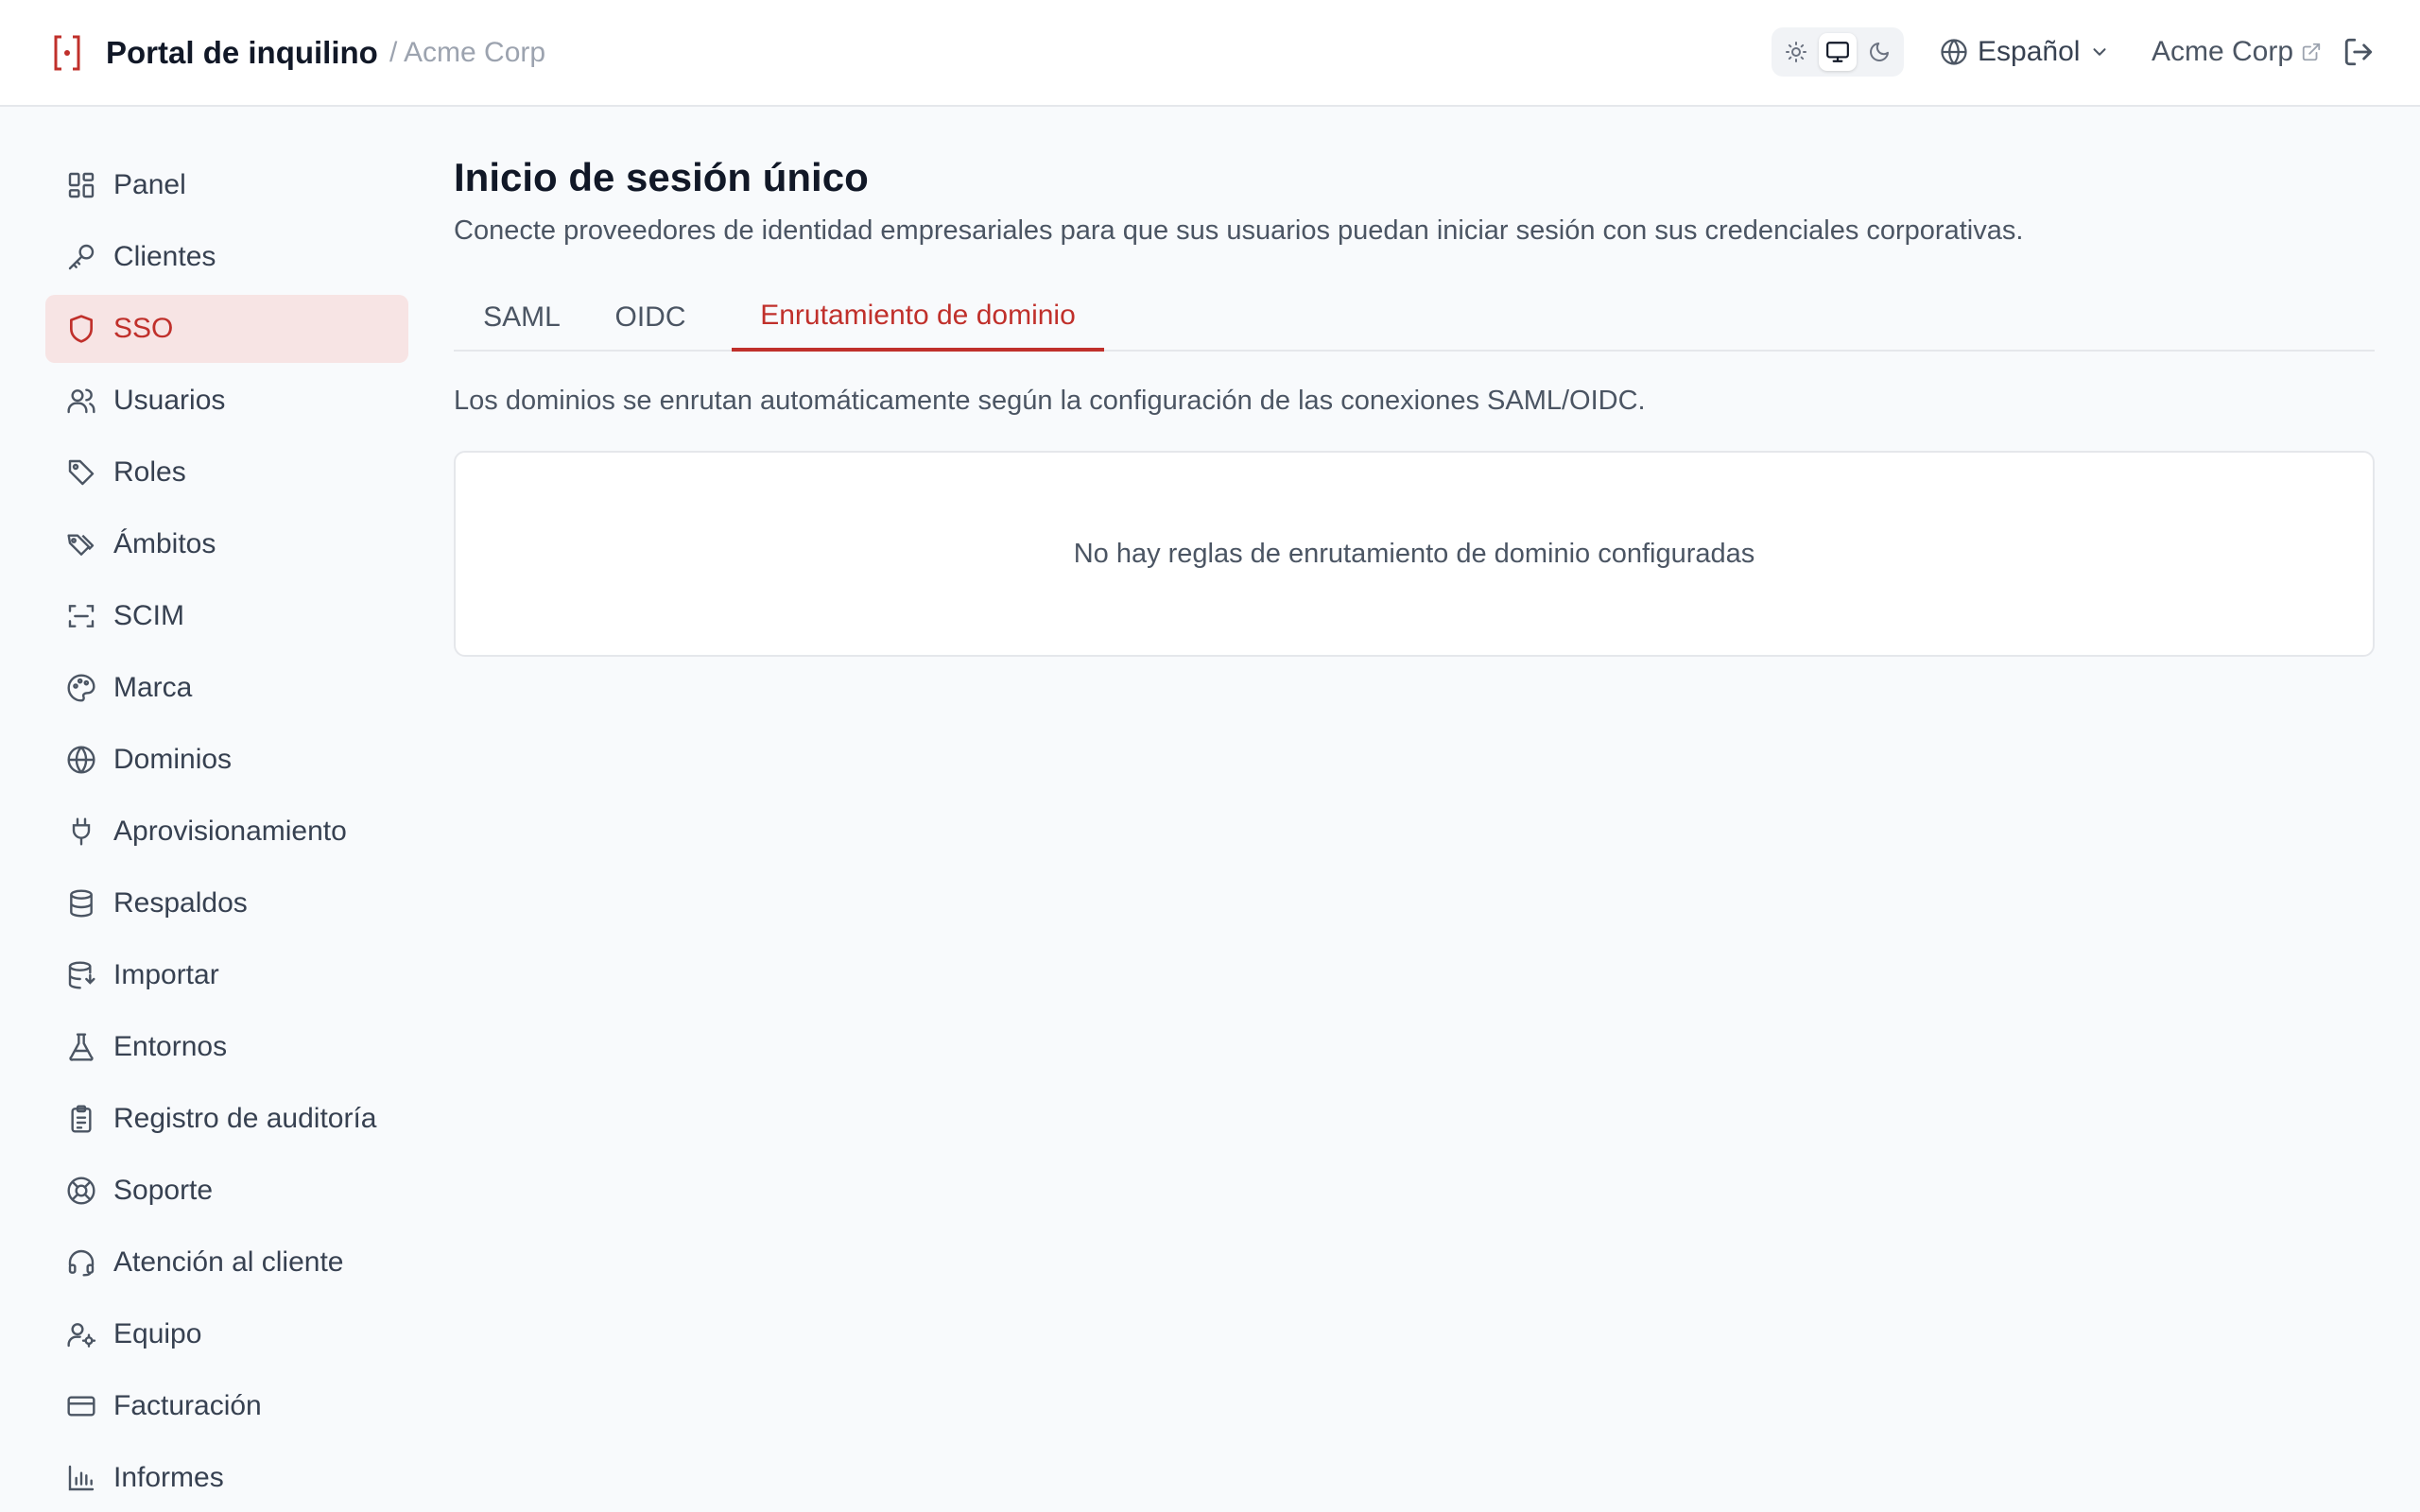 This screenshot has height=1512, width=2420. Describe the element at coordinates (226, 616) in the screenshot. I see `sidebar-item-scim: SCIM` at that location.